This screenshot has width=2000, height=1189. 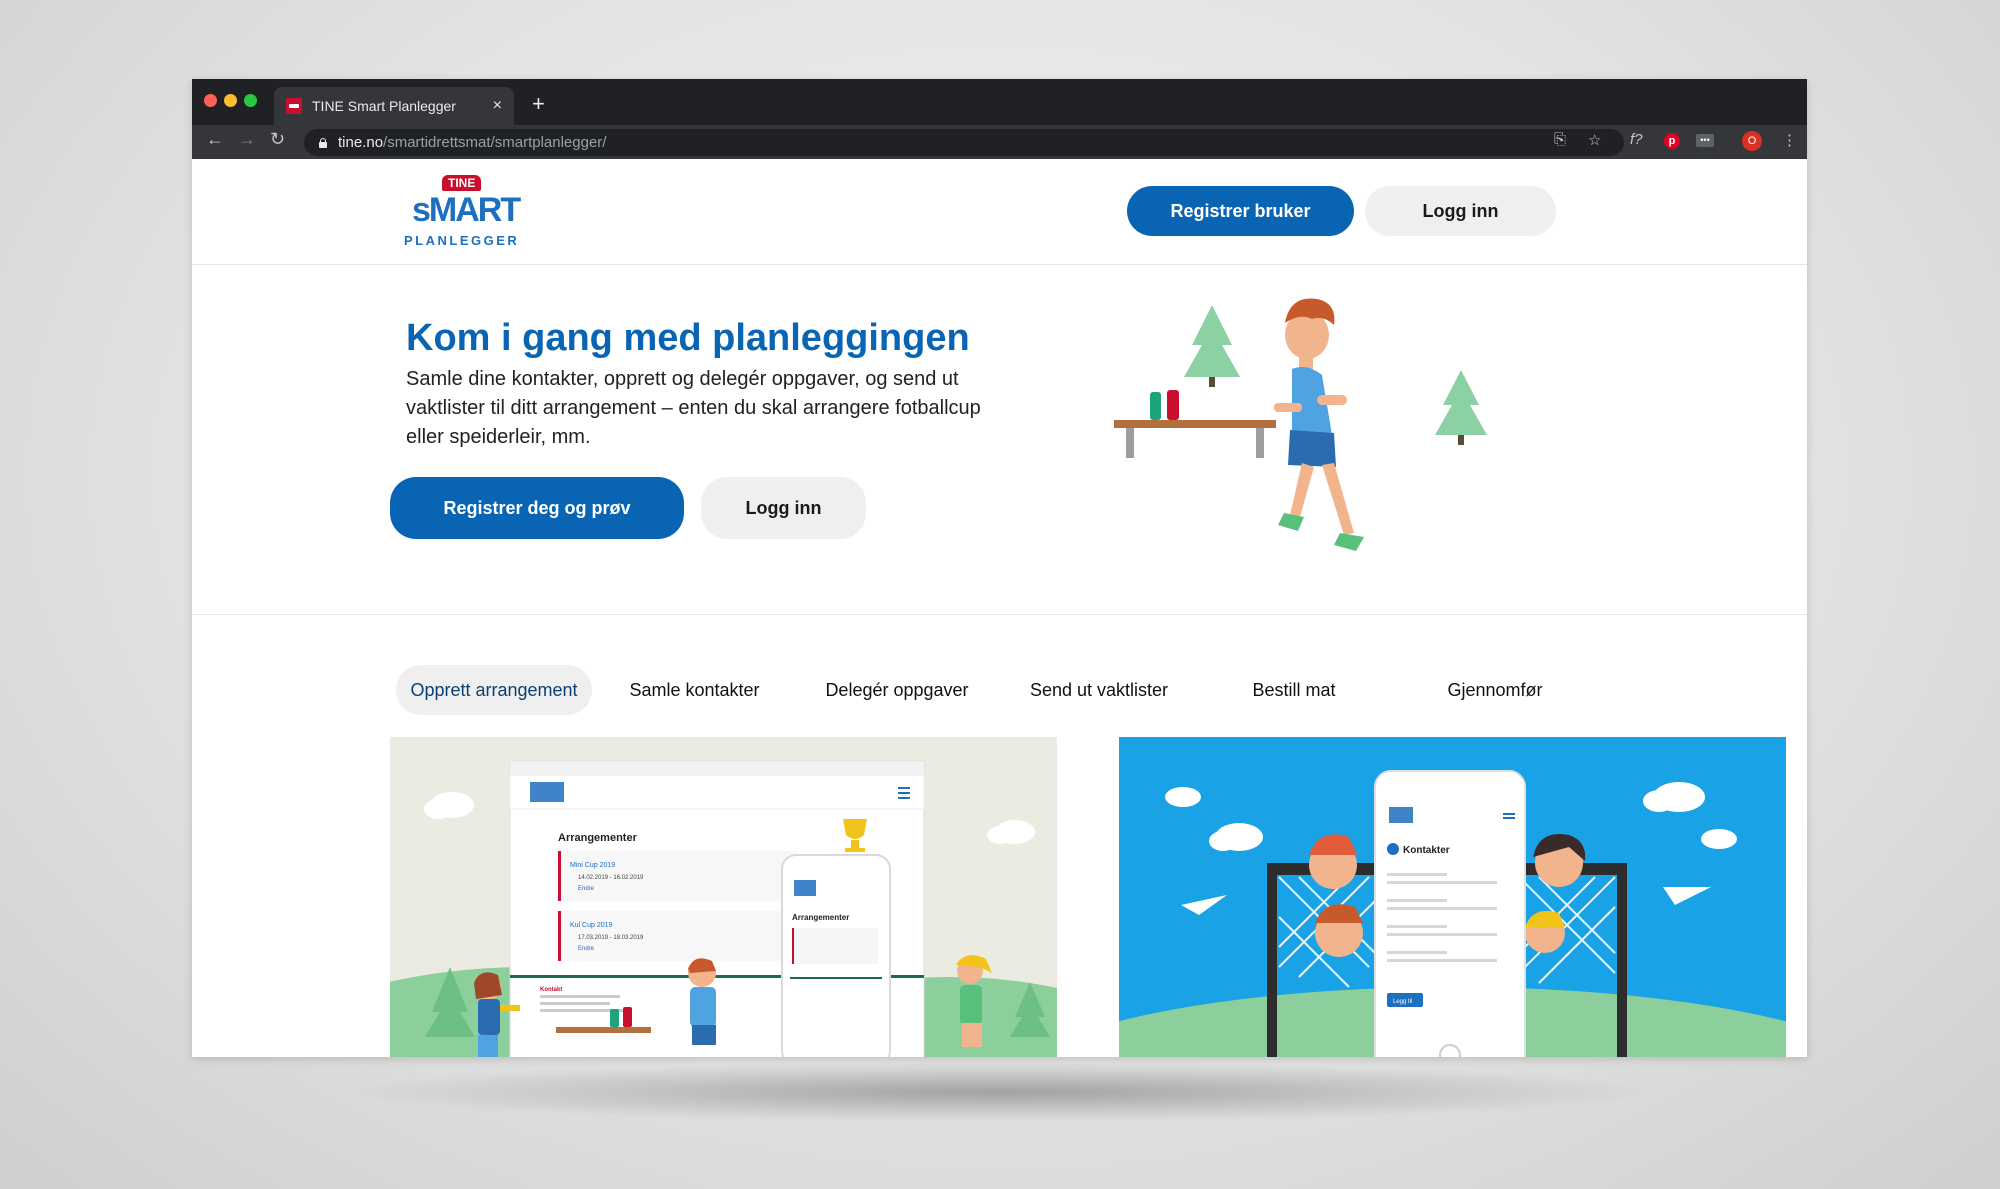 I want to click on feature-card-kontakter: Kontakter Legg til, so click(x=1452, y=897).